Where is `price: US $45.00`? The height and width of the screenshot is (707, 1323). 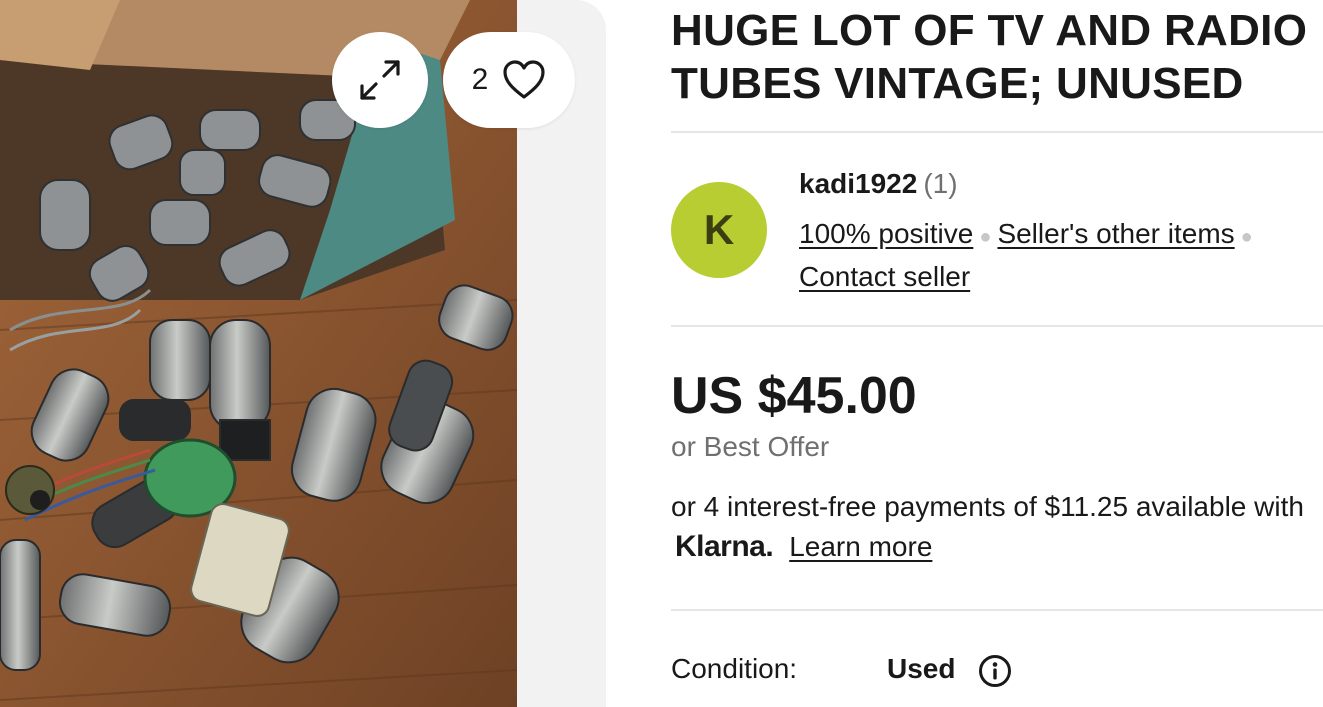 price: US $45.00 is located at coordinates (794, 396).